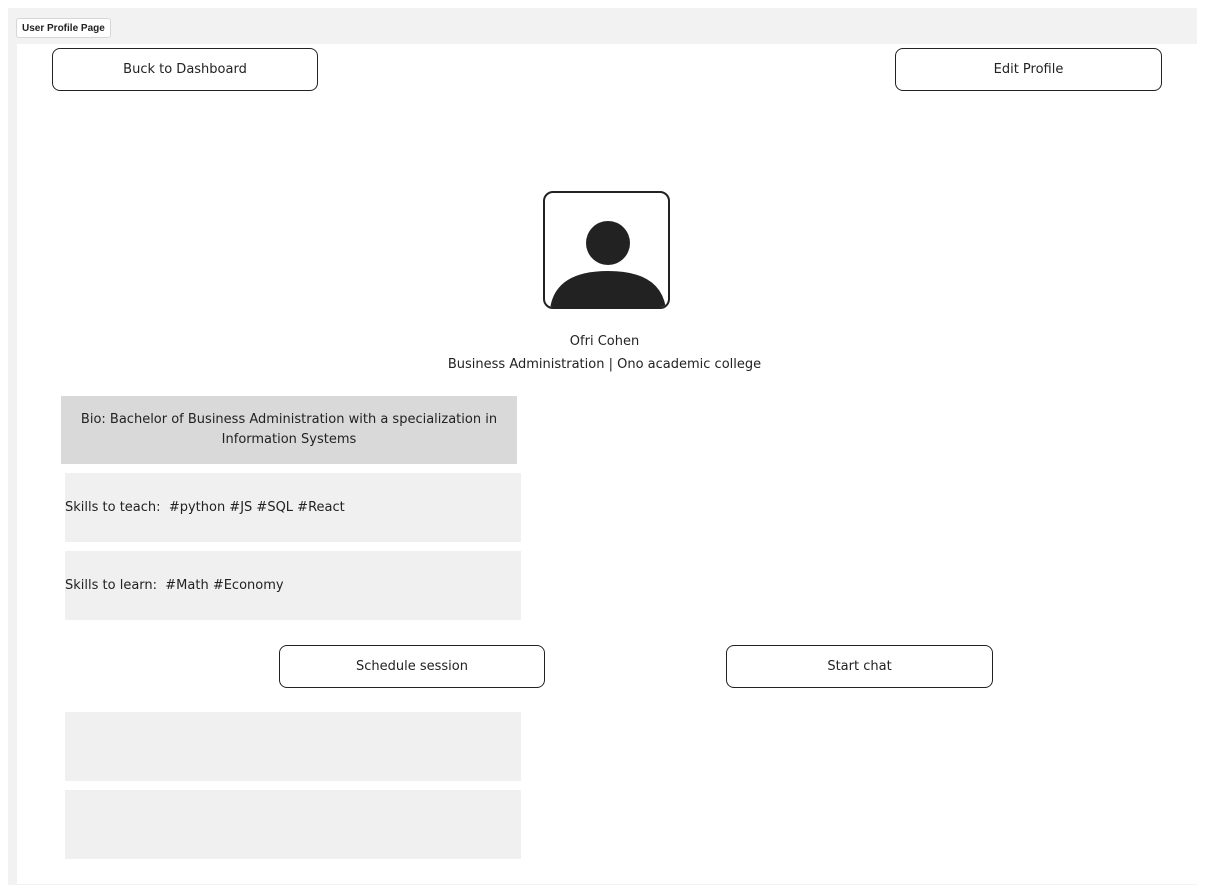 The image size is (1209, 895). Describe the element at coordinates (224, 585) in the screenshot. I see `skills-to-learn-tags: #Math #Economy` at that location.